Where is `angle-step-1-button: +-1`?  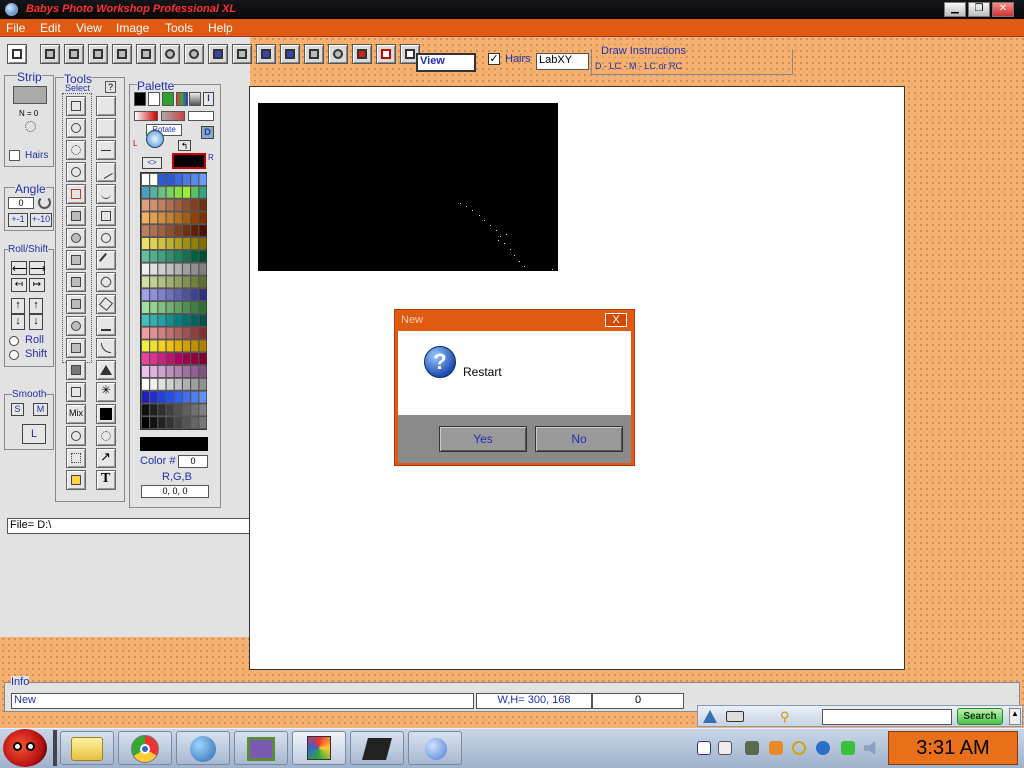
angle-step-1-button: +-1 is located at coordinates (18, 220).